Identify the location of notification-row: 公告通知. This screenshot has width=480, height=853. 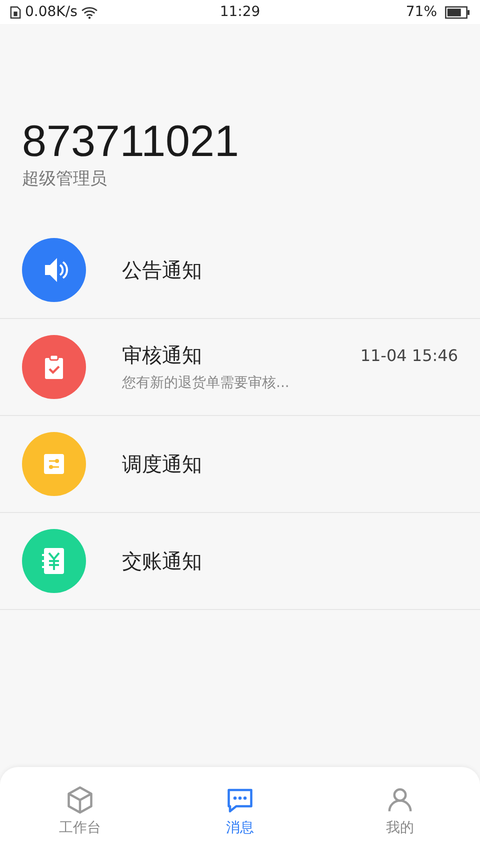
(240, 270).